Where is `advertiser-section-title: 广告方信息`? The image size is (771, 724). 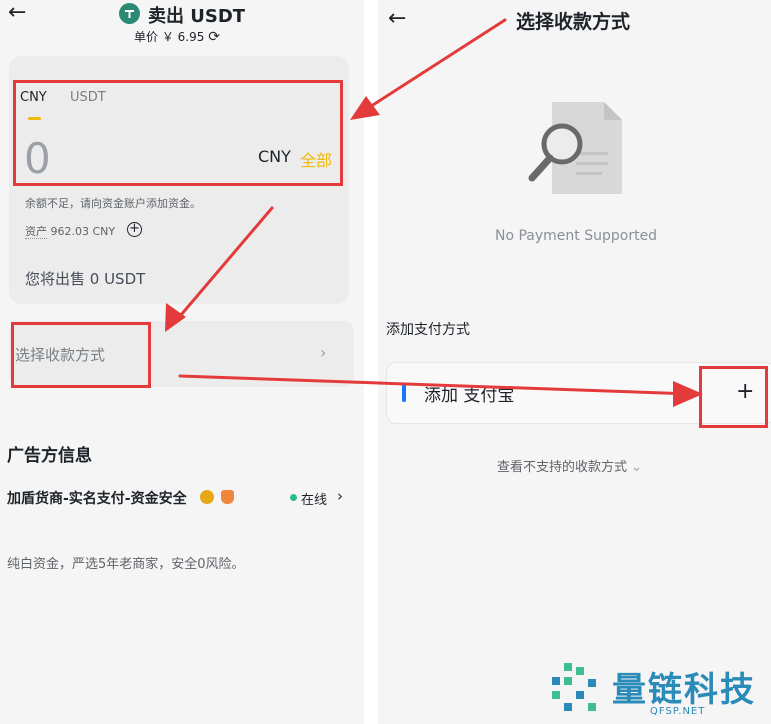
advertiser-section-title: 广告方信息 is located at coordinates (49, 456).